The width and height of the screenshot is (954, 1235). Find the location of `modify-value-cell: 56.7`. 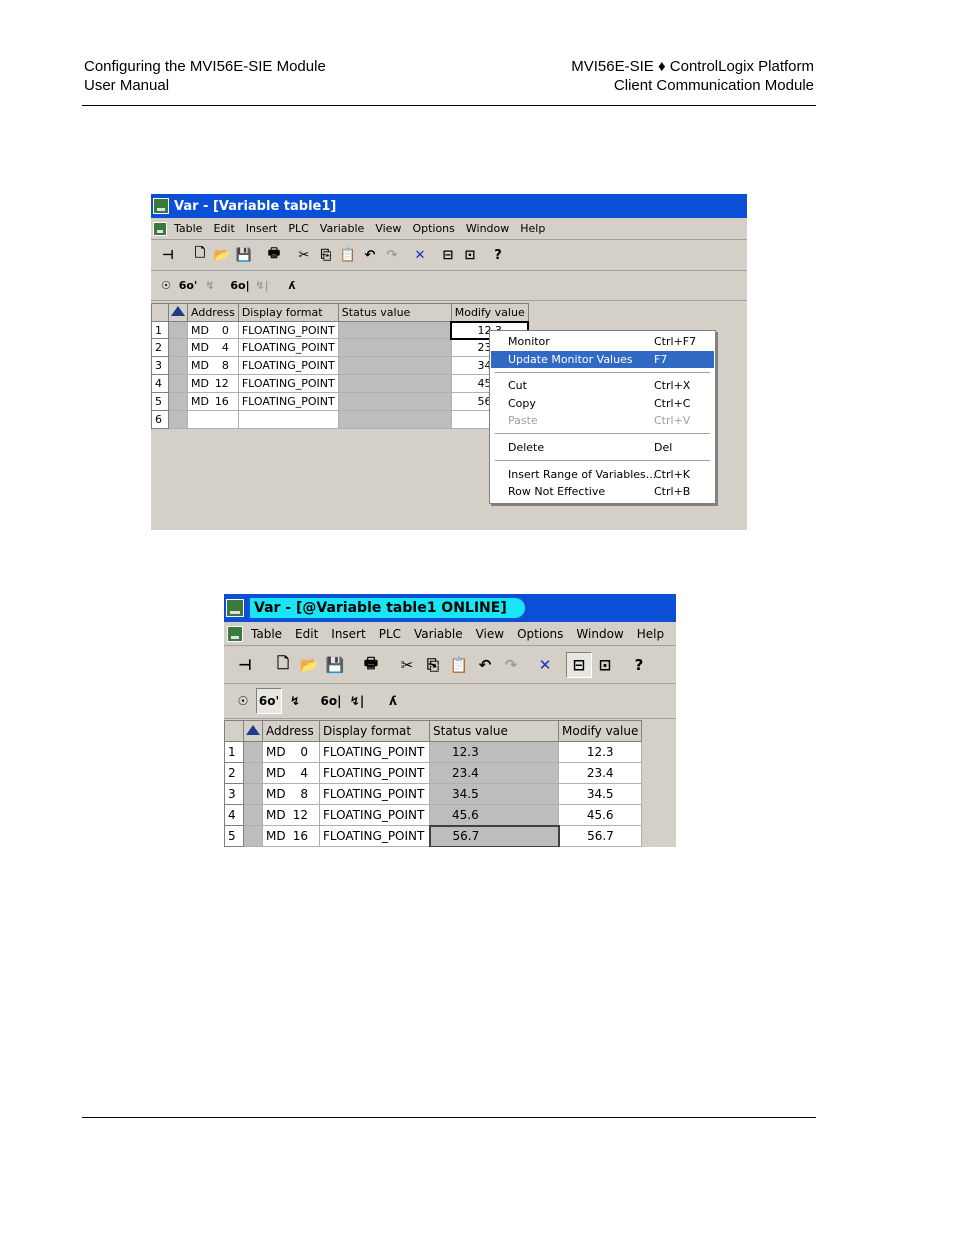

modify-value-cell: 56.7 is located at coordinates (600, 836).